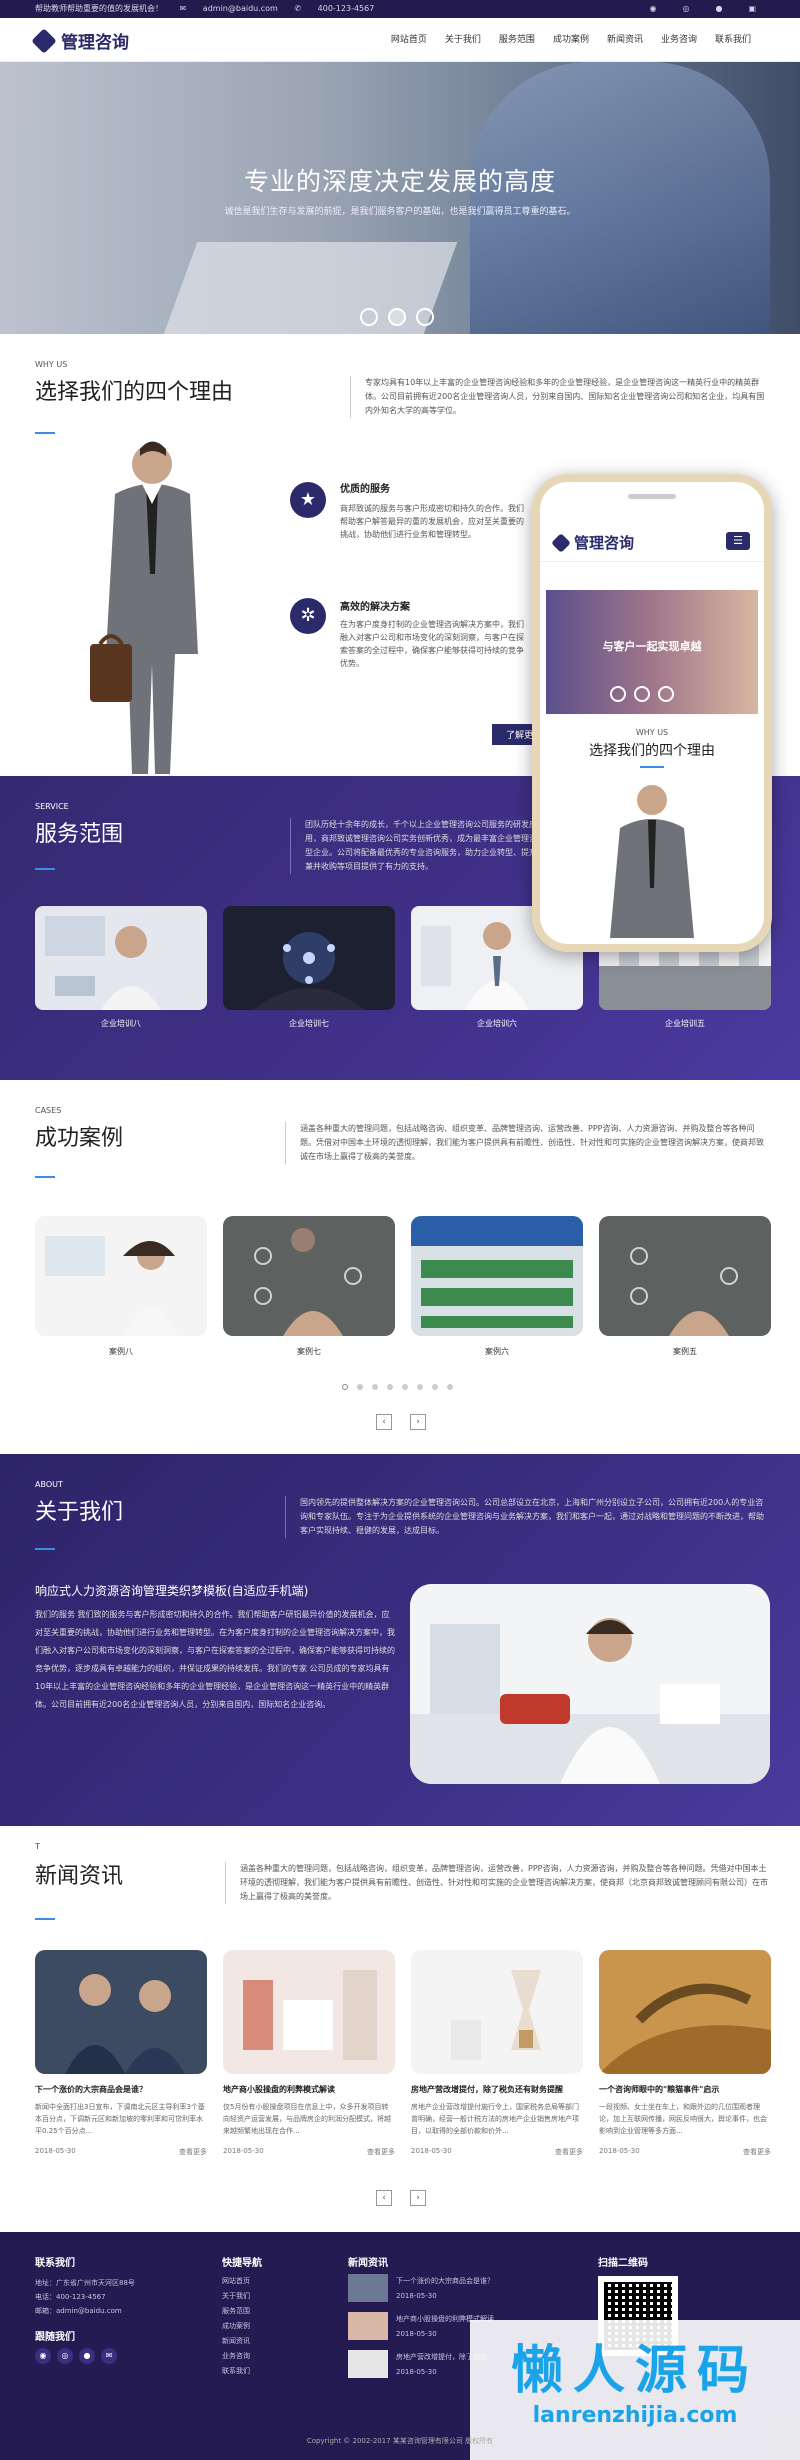 This screenshot has height=2460, width=800. What do you see at coordinates (652, 541) in the screenshot?
I see `phone-header: 管理咨询 ☰` at bounding box center [652, 541].